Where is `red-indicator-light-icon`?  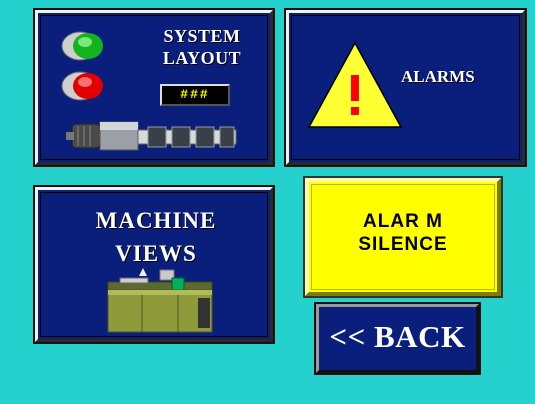 red-indicator-light-icon is located at coordinates (82, 86).